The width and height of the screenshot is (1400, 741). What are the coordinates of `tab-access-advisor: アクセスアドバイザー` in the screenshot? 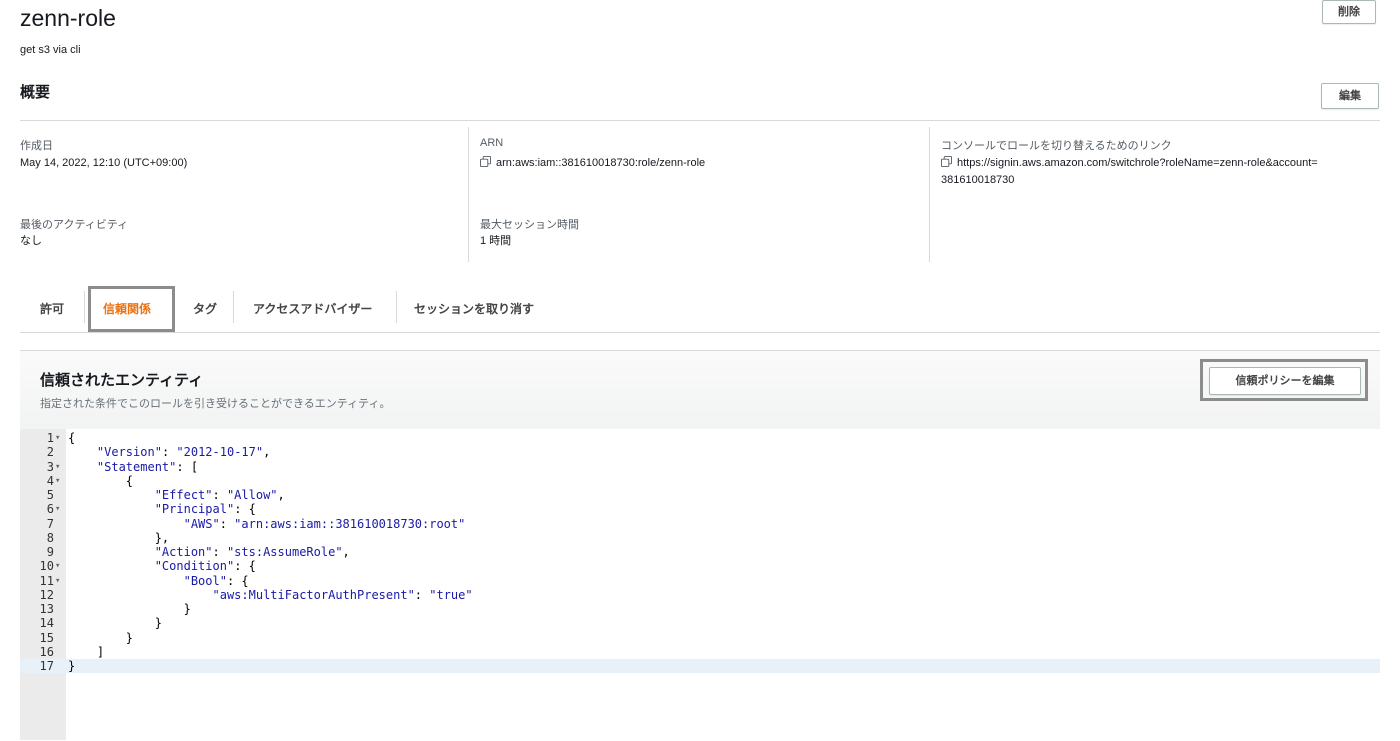 It's located at (312, 308).